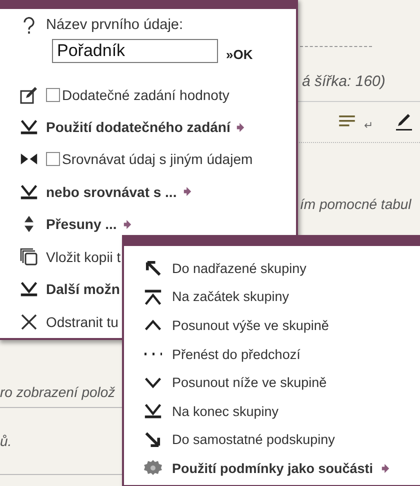 This screenshot has width=420, height=486. I want to click on menu-item: Posunout výše ve skupině, so click(250, 325).